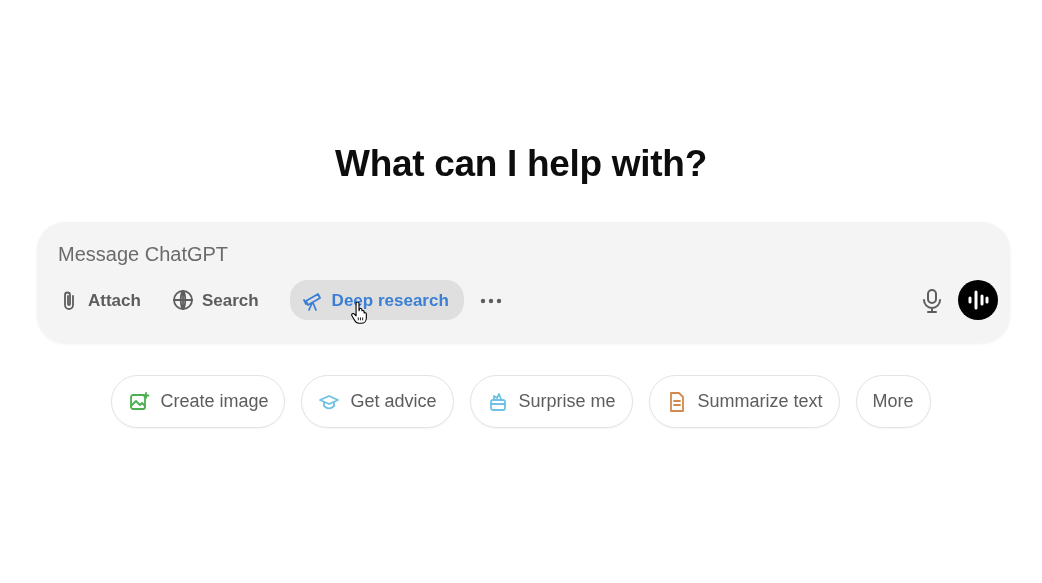 The height and width of the screenshot is (583, 1042). I want to click on suggestion-chip: Surprise me, so click(551, 402).